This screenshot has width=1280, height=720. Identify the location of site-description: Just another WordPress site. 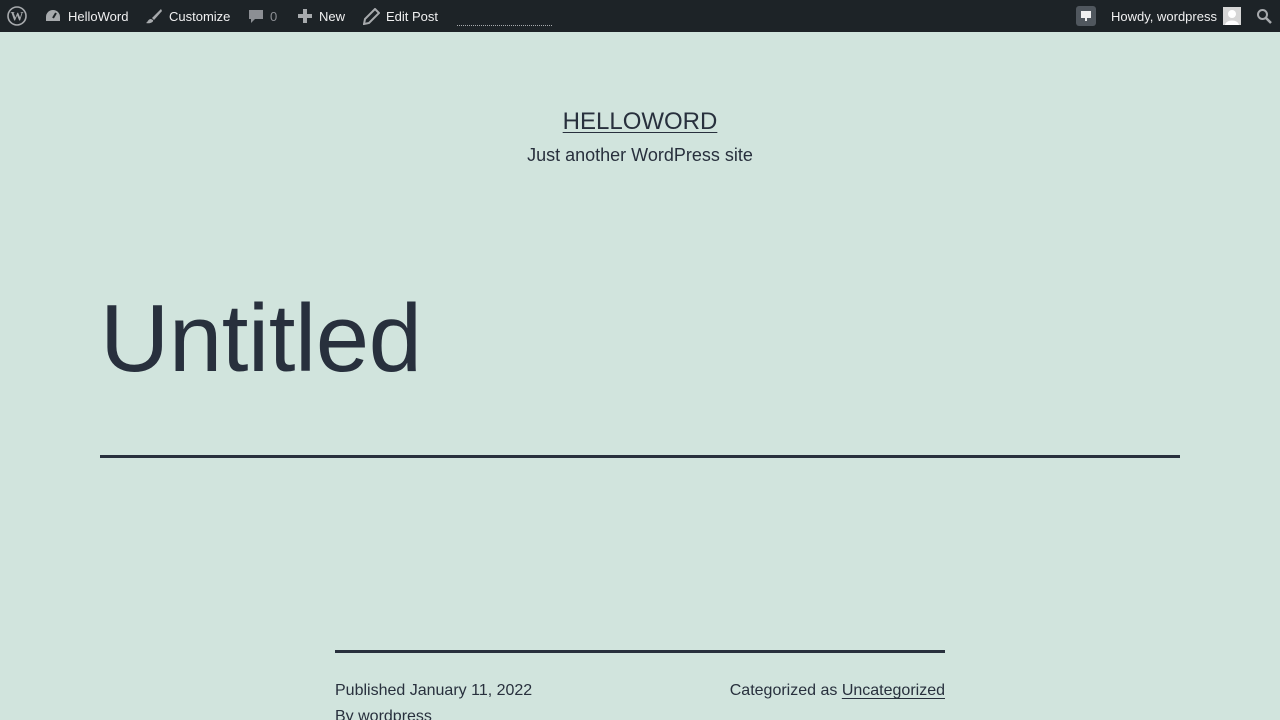
(640, 155).